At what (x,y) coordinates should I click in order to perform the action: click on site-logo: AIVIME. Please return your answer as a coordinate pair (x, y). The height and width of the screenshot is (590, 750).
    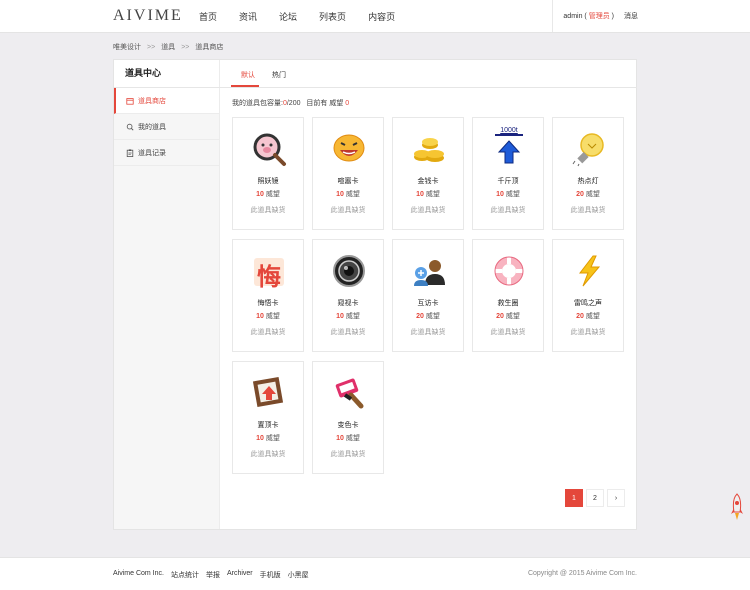
    Looking at the image, I should click on (148, 16).